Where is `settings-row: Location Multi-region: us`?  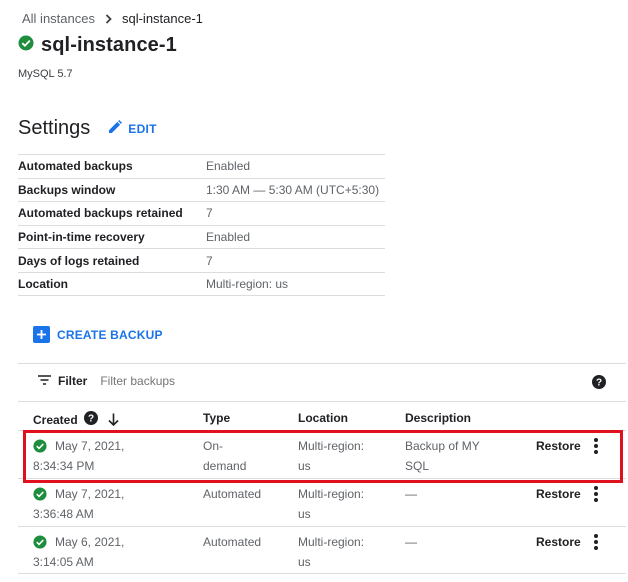
settings-row: Location Multi-region: us is located at coordinates (201, 283).